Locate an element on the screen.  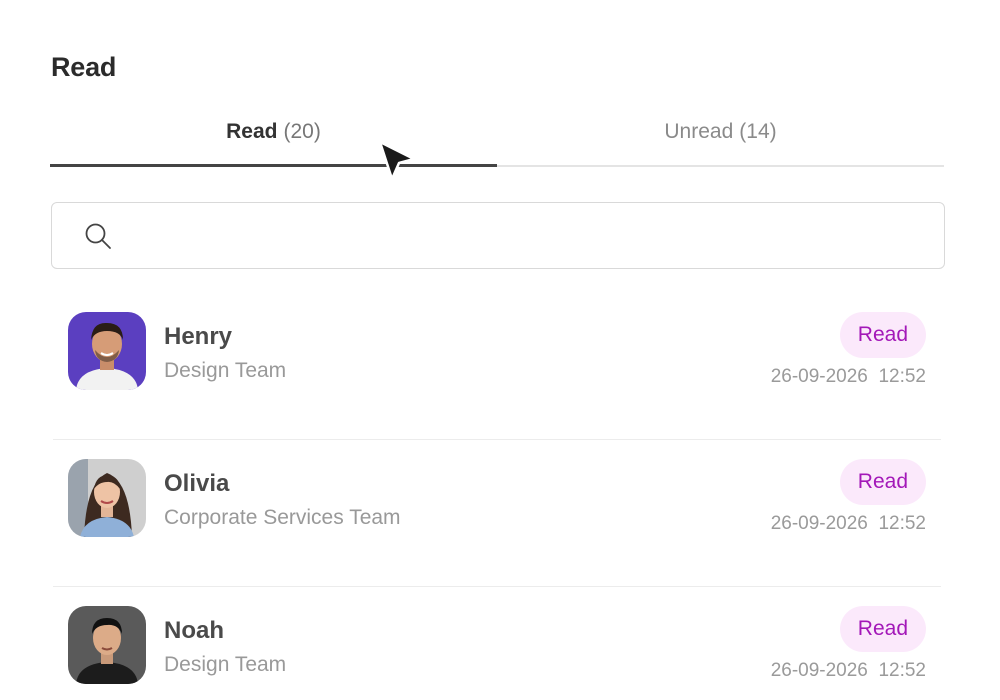
tab-unread: Unread (14) is located at coordinates (720, 137).